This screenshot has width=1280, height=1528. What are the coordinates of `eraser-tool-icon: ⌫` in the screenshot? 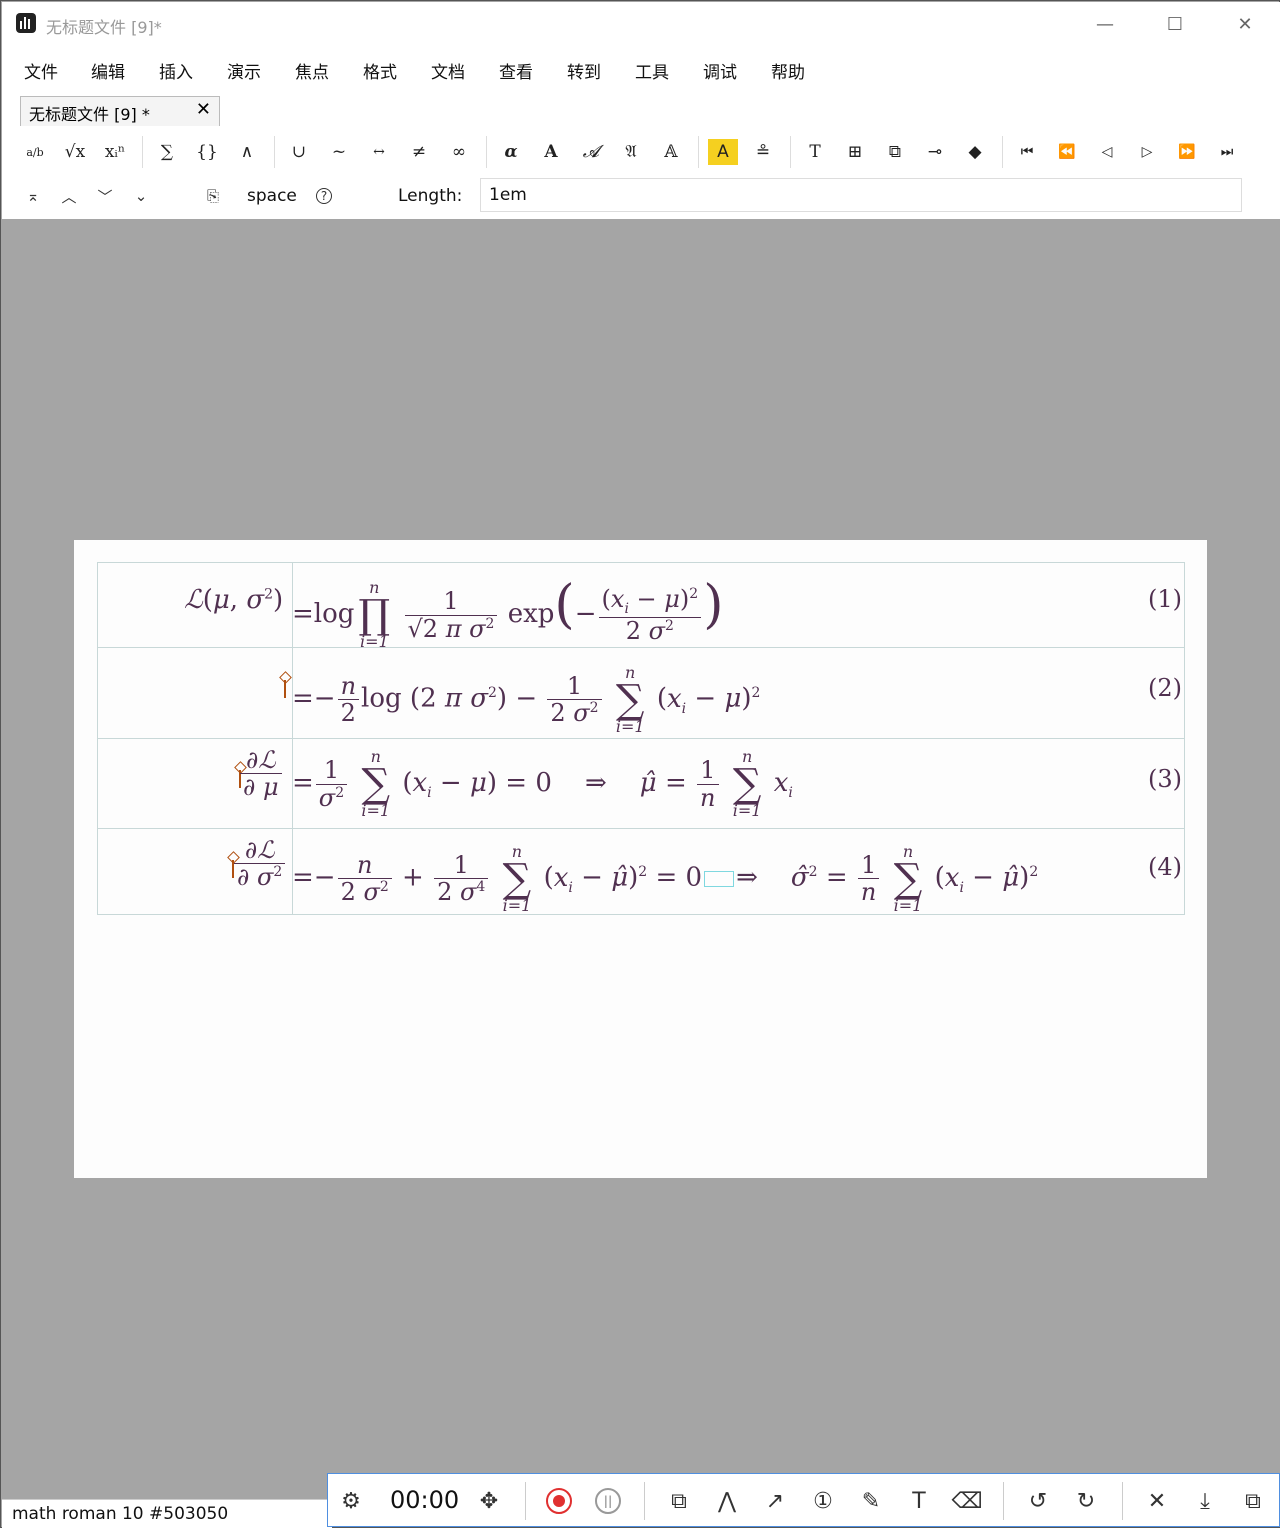 It's located at (966, 1501).